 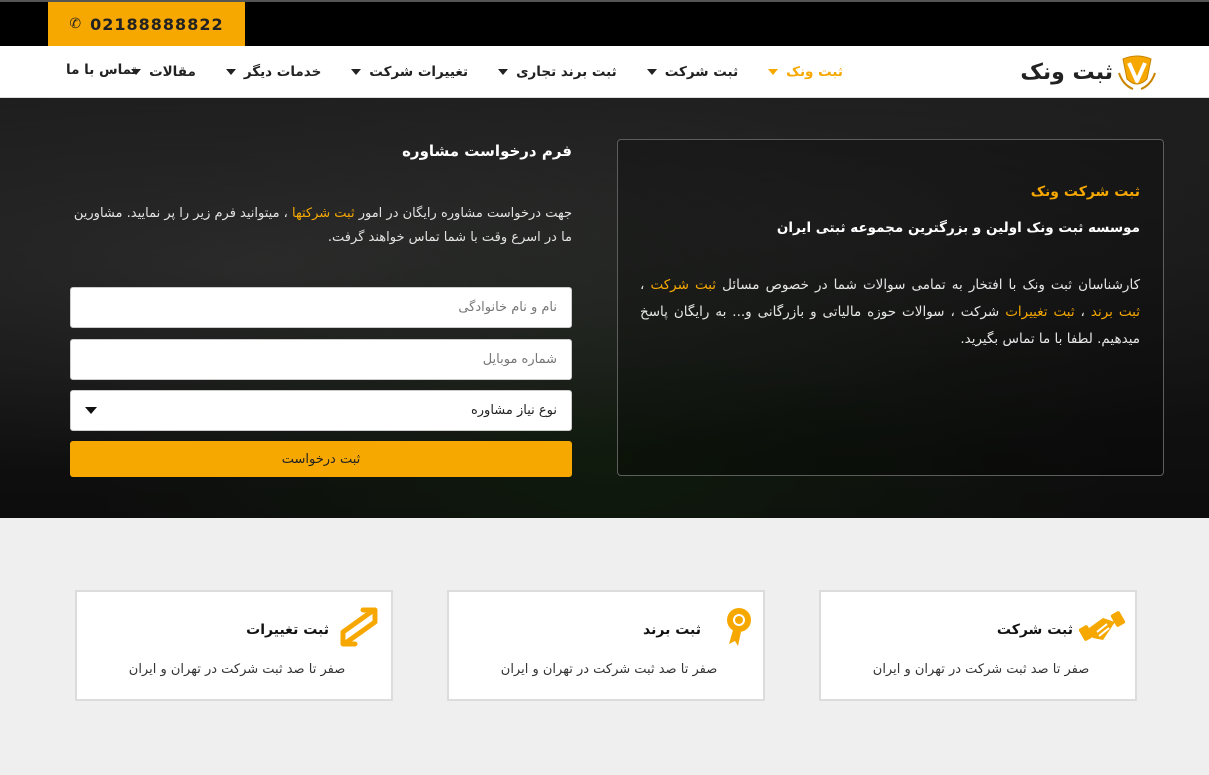 What do you see at coordinates (1034, 630) in the screenshot?
I see `card-title: ثبت شرکت` at bounding box center [1034, 630].